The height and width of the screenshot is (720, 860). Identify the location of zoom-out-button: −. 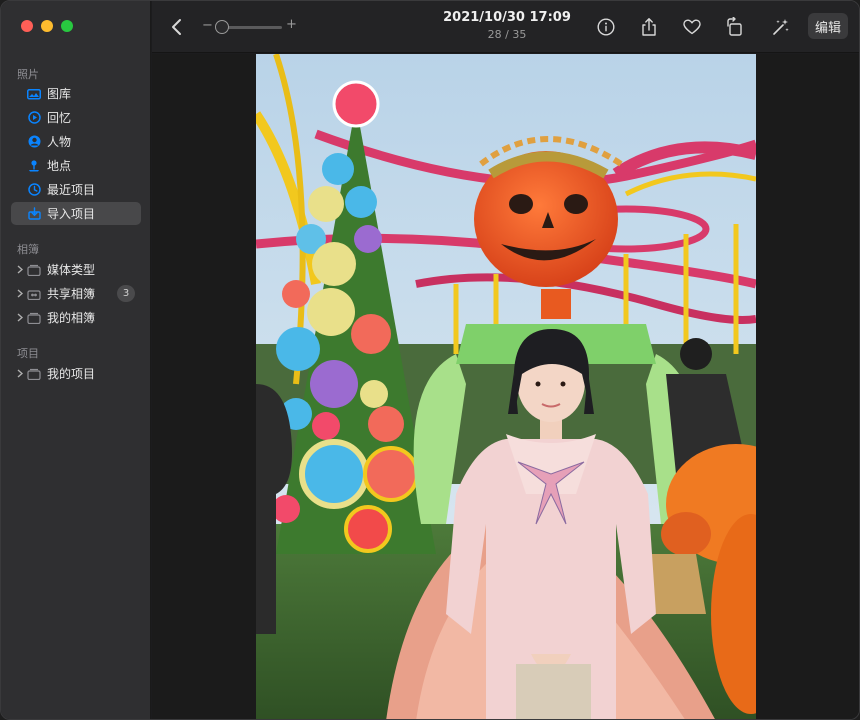
(207, 25).